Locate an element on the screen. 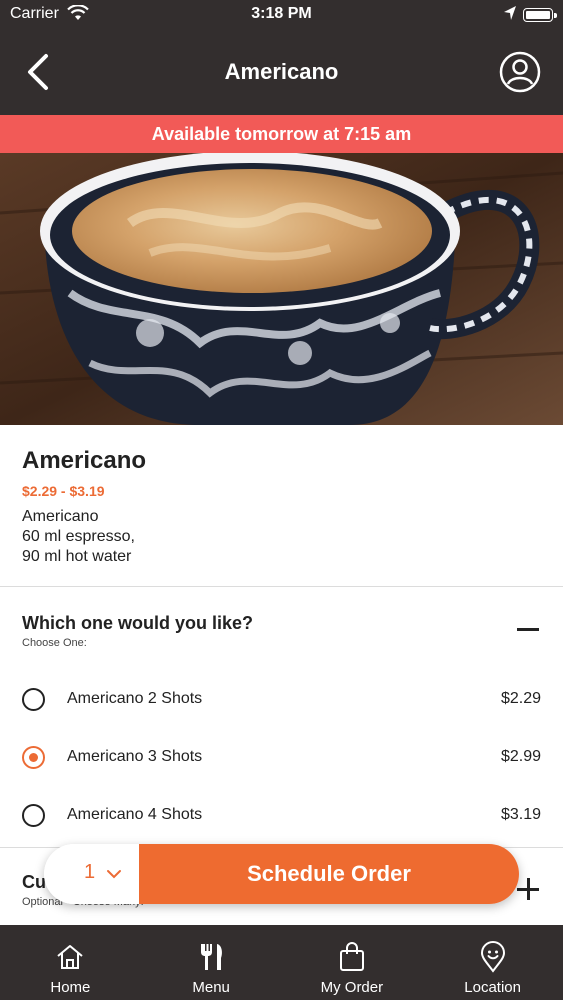 This screenshot has height=1000, width=563. page-title: Americano is located at coordinates (281, 71).